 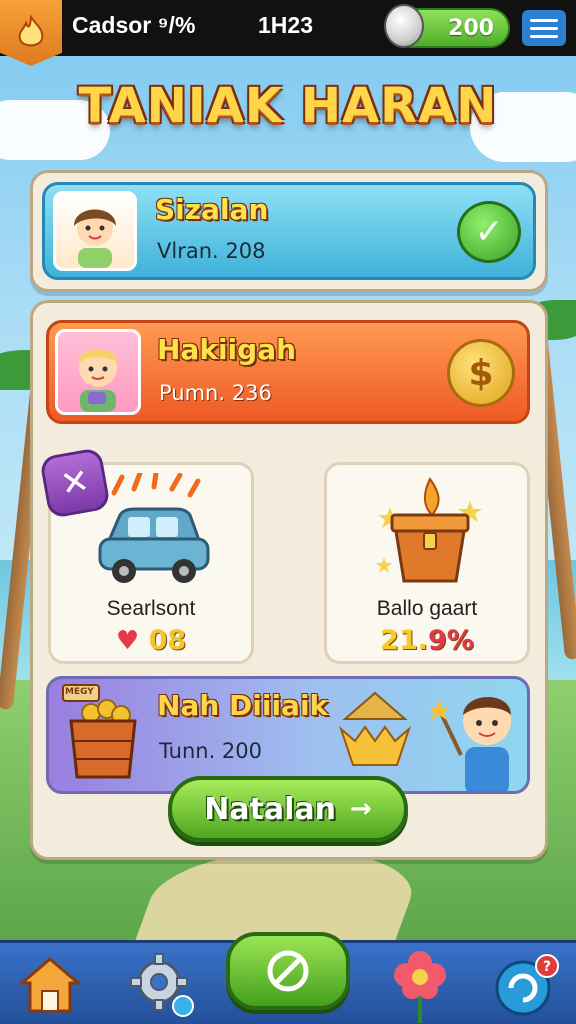 I want to click on flower-icon, so click(x=420, y=987).